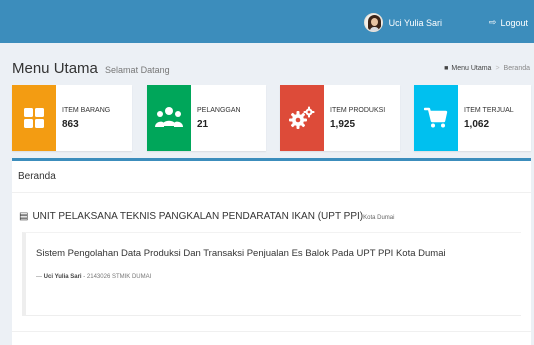 The height and width of the screenshot is (345, 534). I want to click on quote-author: Uci Yulia Sari, so click(62, 277).